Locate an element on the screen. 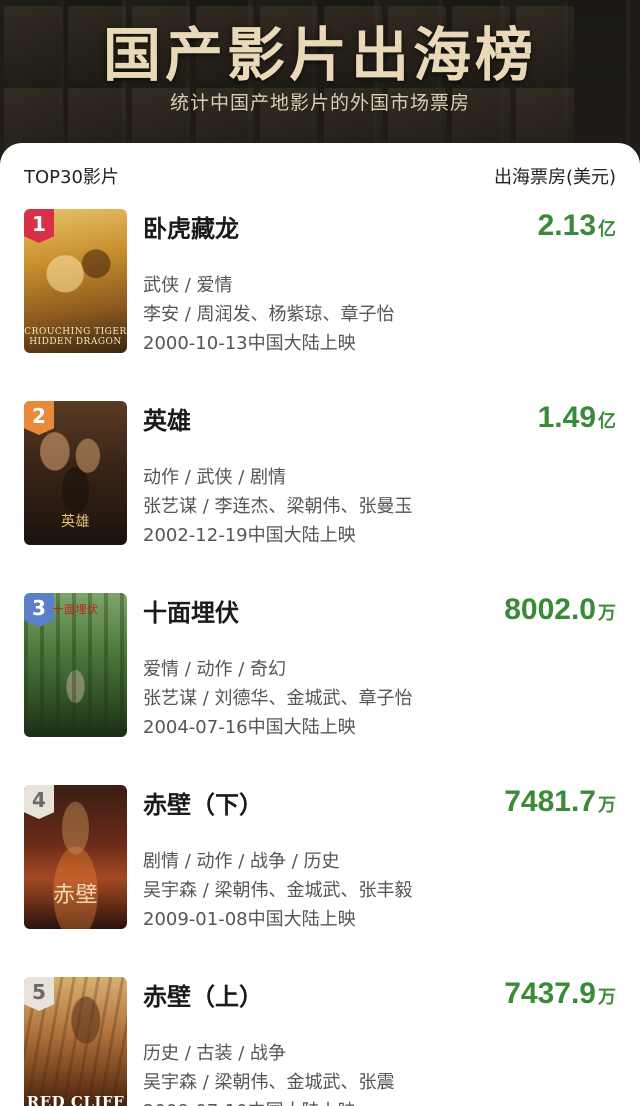 The image size is (640, 1106). film-release-date: 2000-10-13中国大陆上映 is located at coordinates (249, 343).